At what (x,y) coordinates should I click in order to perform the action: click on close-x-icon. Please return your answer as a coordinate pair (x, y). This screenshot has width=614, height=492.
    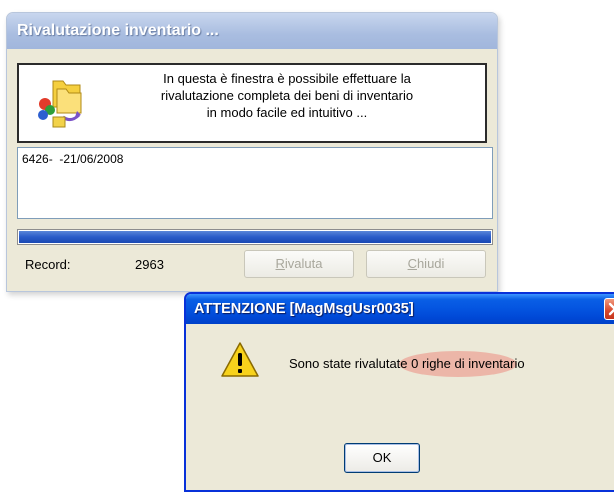
    Looking at the image, I should click on (611, 309).